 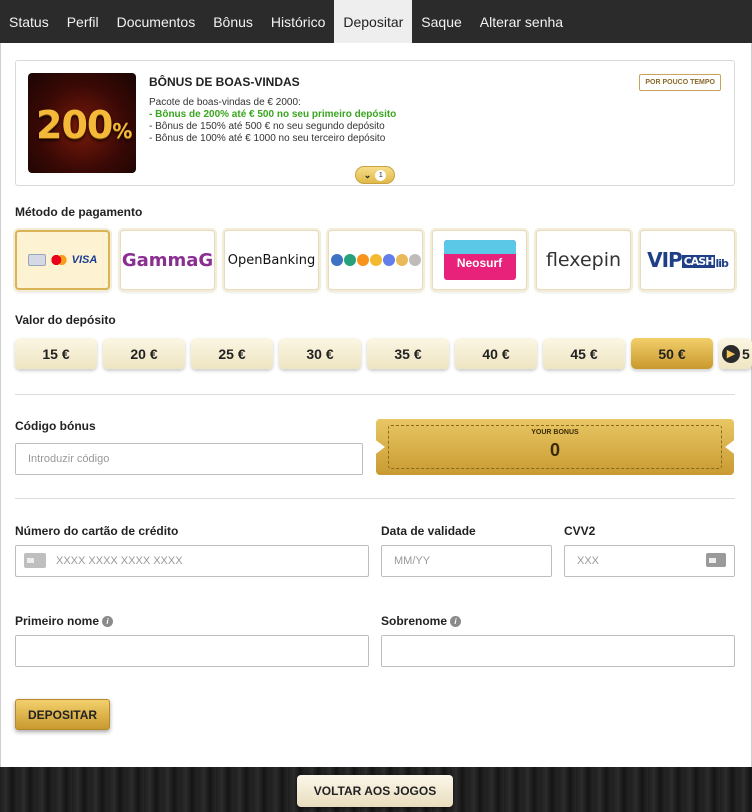 What do you see at coordinates (0, 405) in the screenshot?
I see `frame-border` at bounding box center [0, 405].